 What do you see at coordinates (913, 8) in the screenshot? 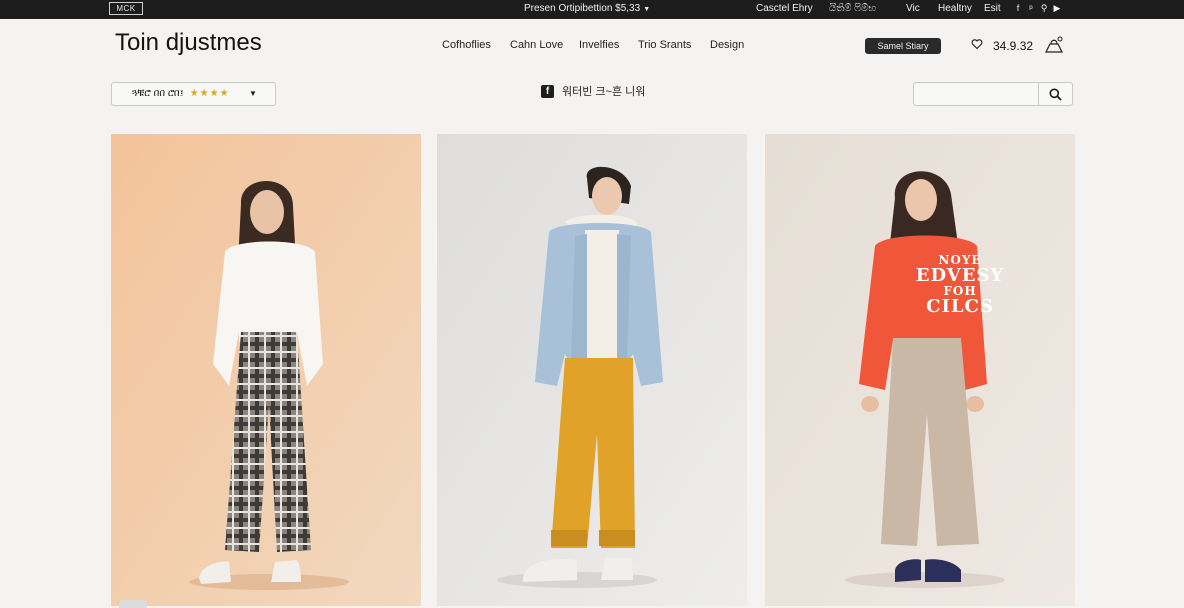
I see `util-link-3: Vic` at bounding box center [913, 8].